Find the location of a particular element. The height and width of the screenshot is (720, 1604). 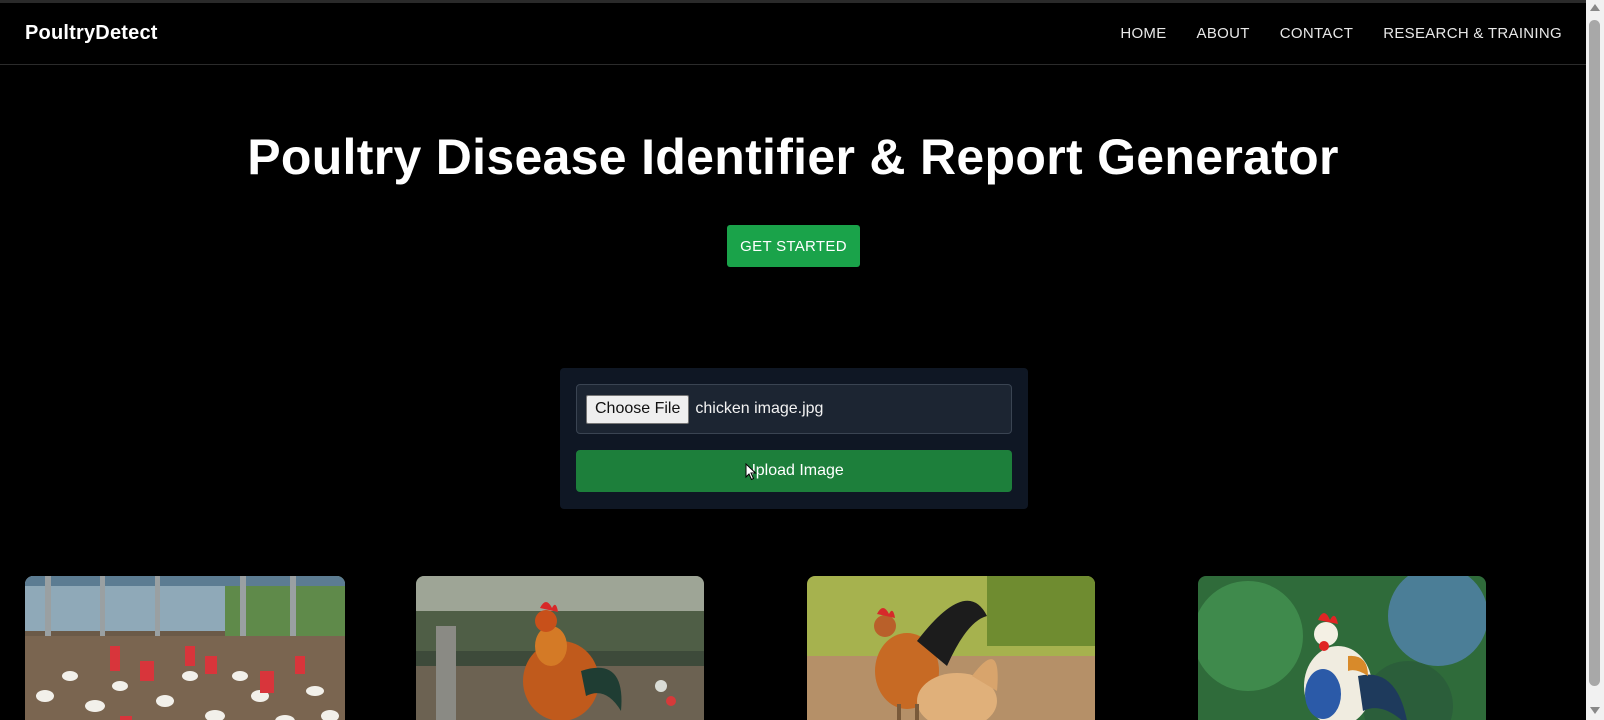

nav-links: HOME ABOUT CONTACT RESEARCH & TRAINING is located at coordinates (1341, 33).